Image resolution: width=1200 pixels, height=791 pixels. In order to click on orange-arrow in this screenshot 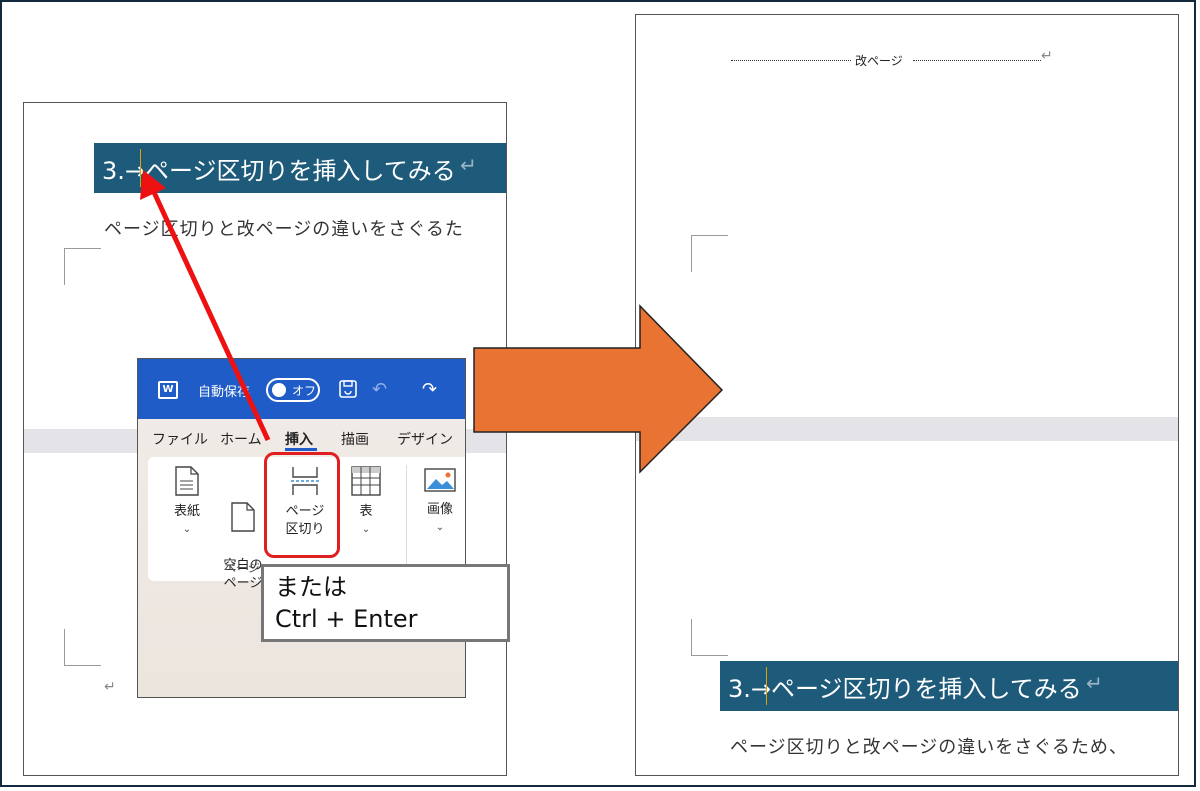, I will do `click(598, 389)`.